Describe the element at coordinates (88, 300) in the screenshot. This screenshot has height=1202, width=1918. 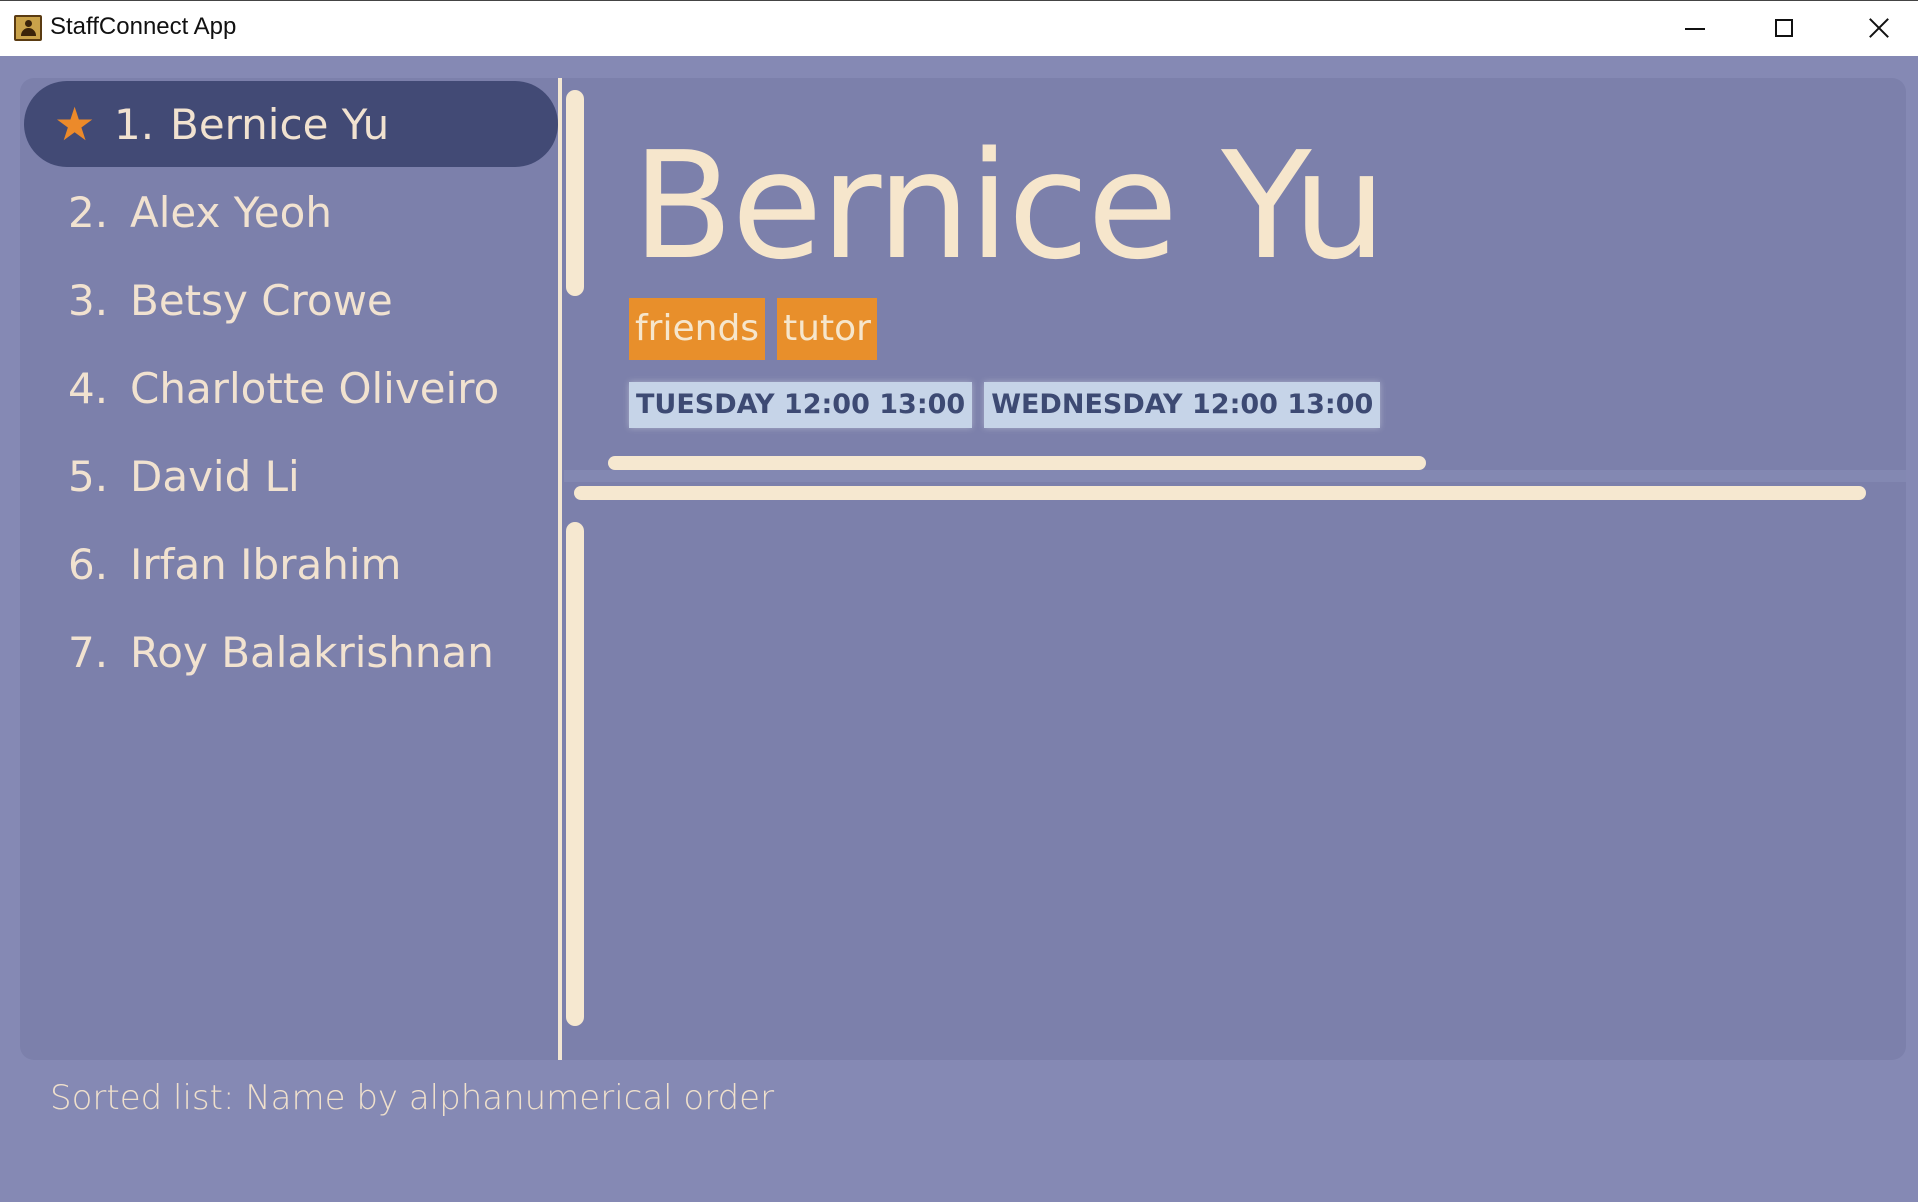
I see `list-item-index: 3.` at that location.